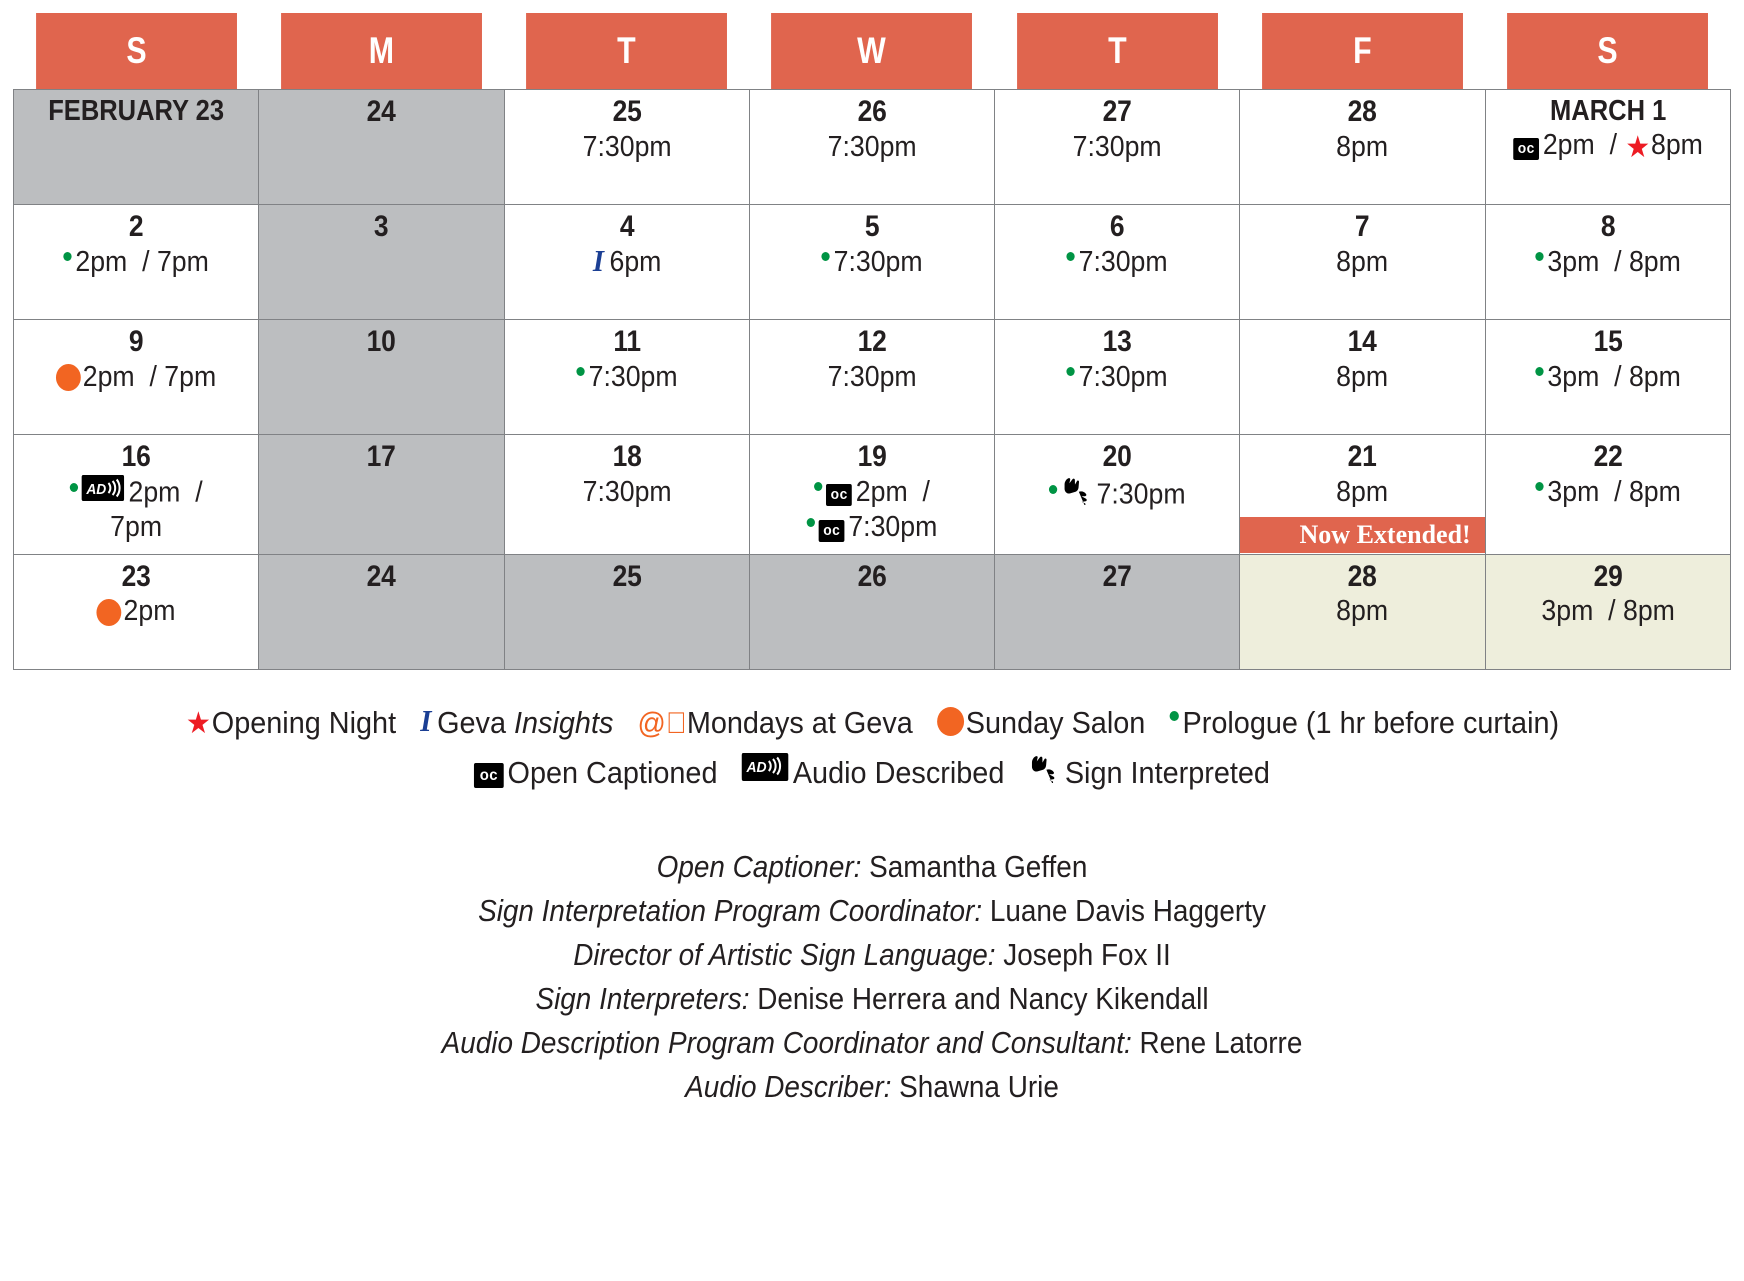 The image size is (1744, 1281). I want to click on performance-time-line: oc 2pm / ★8pm, so click(1607, 145).